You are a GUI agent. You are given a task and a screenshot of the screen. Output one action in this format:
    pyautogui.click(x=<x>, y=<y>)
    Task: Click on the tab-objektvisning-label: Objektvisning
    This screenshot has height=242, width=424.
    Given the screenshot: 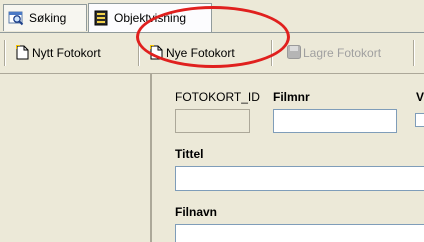 What is the action you would take?
    pyautogui.click(x=150, y=18)
    